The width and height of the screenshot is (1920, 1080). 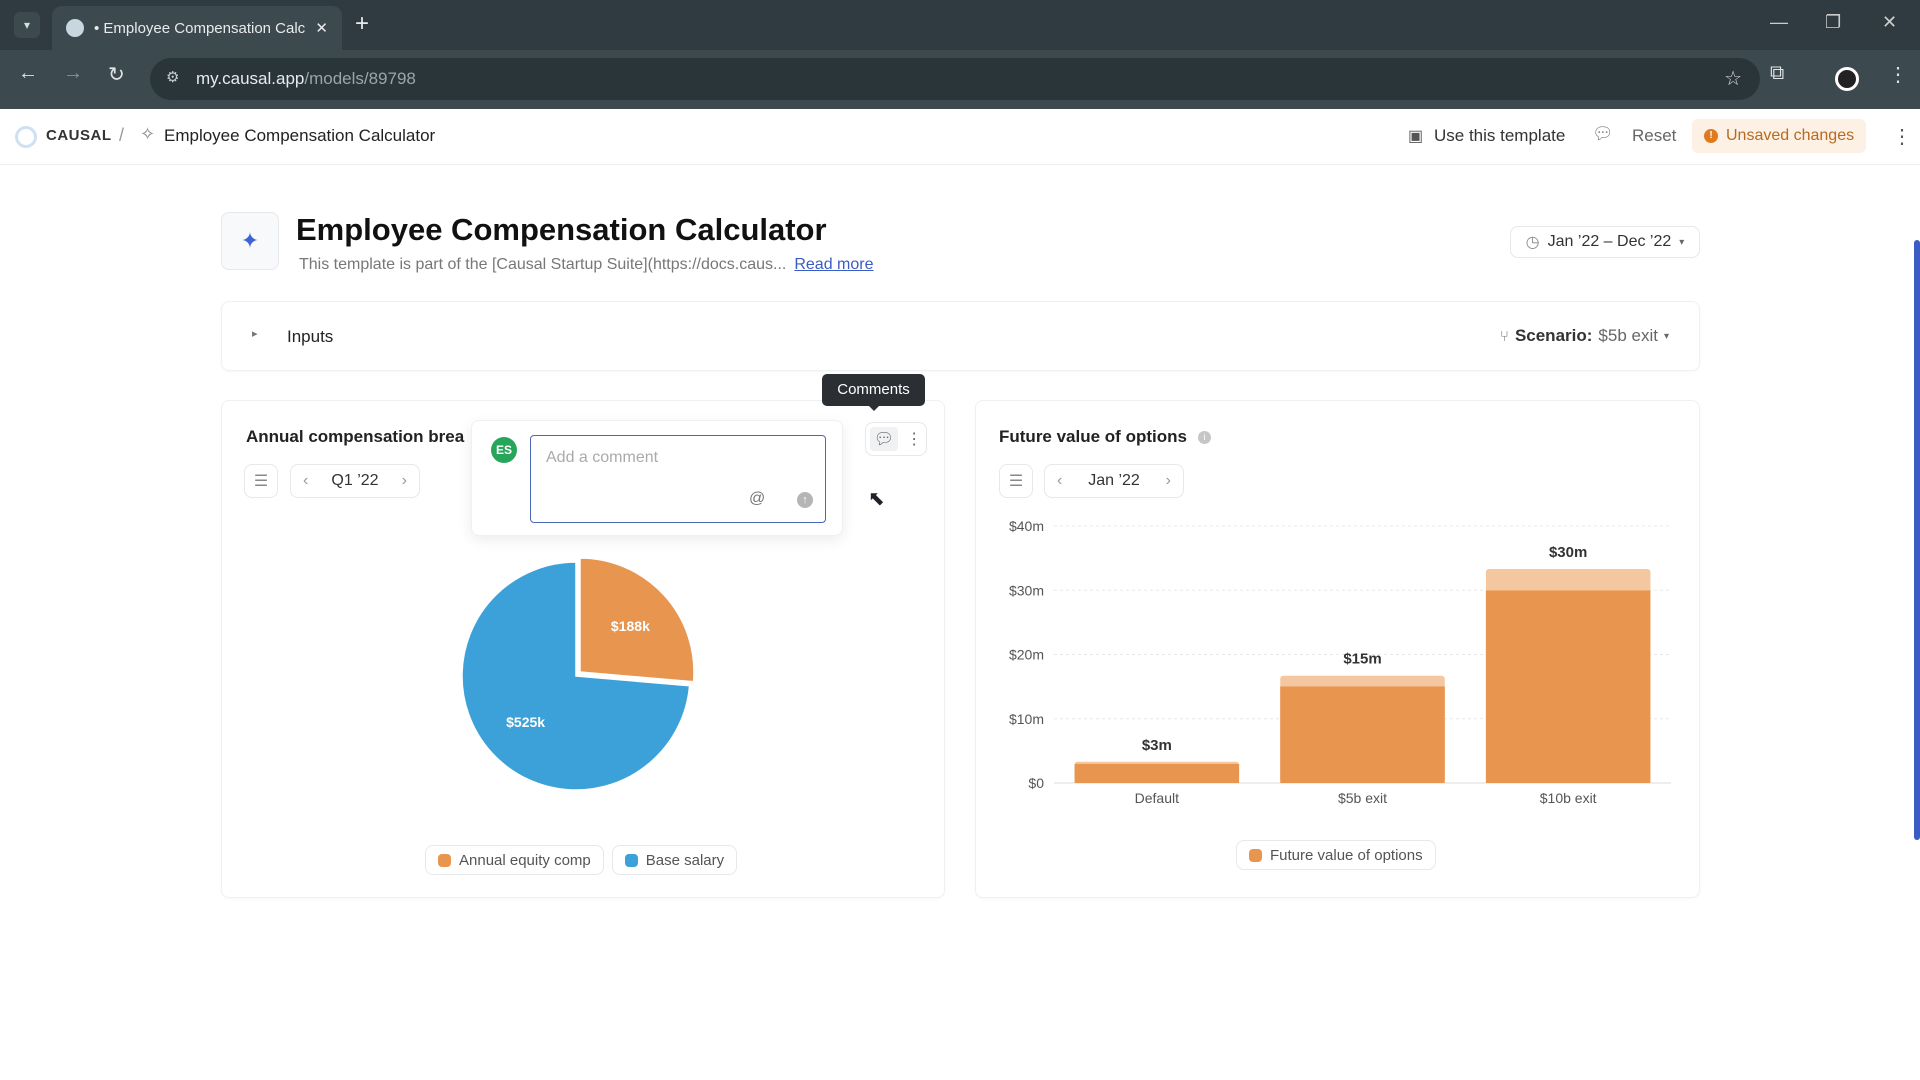 I want to click on close-tab-icon: ✕, so click(x=321, y=28).